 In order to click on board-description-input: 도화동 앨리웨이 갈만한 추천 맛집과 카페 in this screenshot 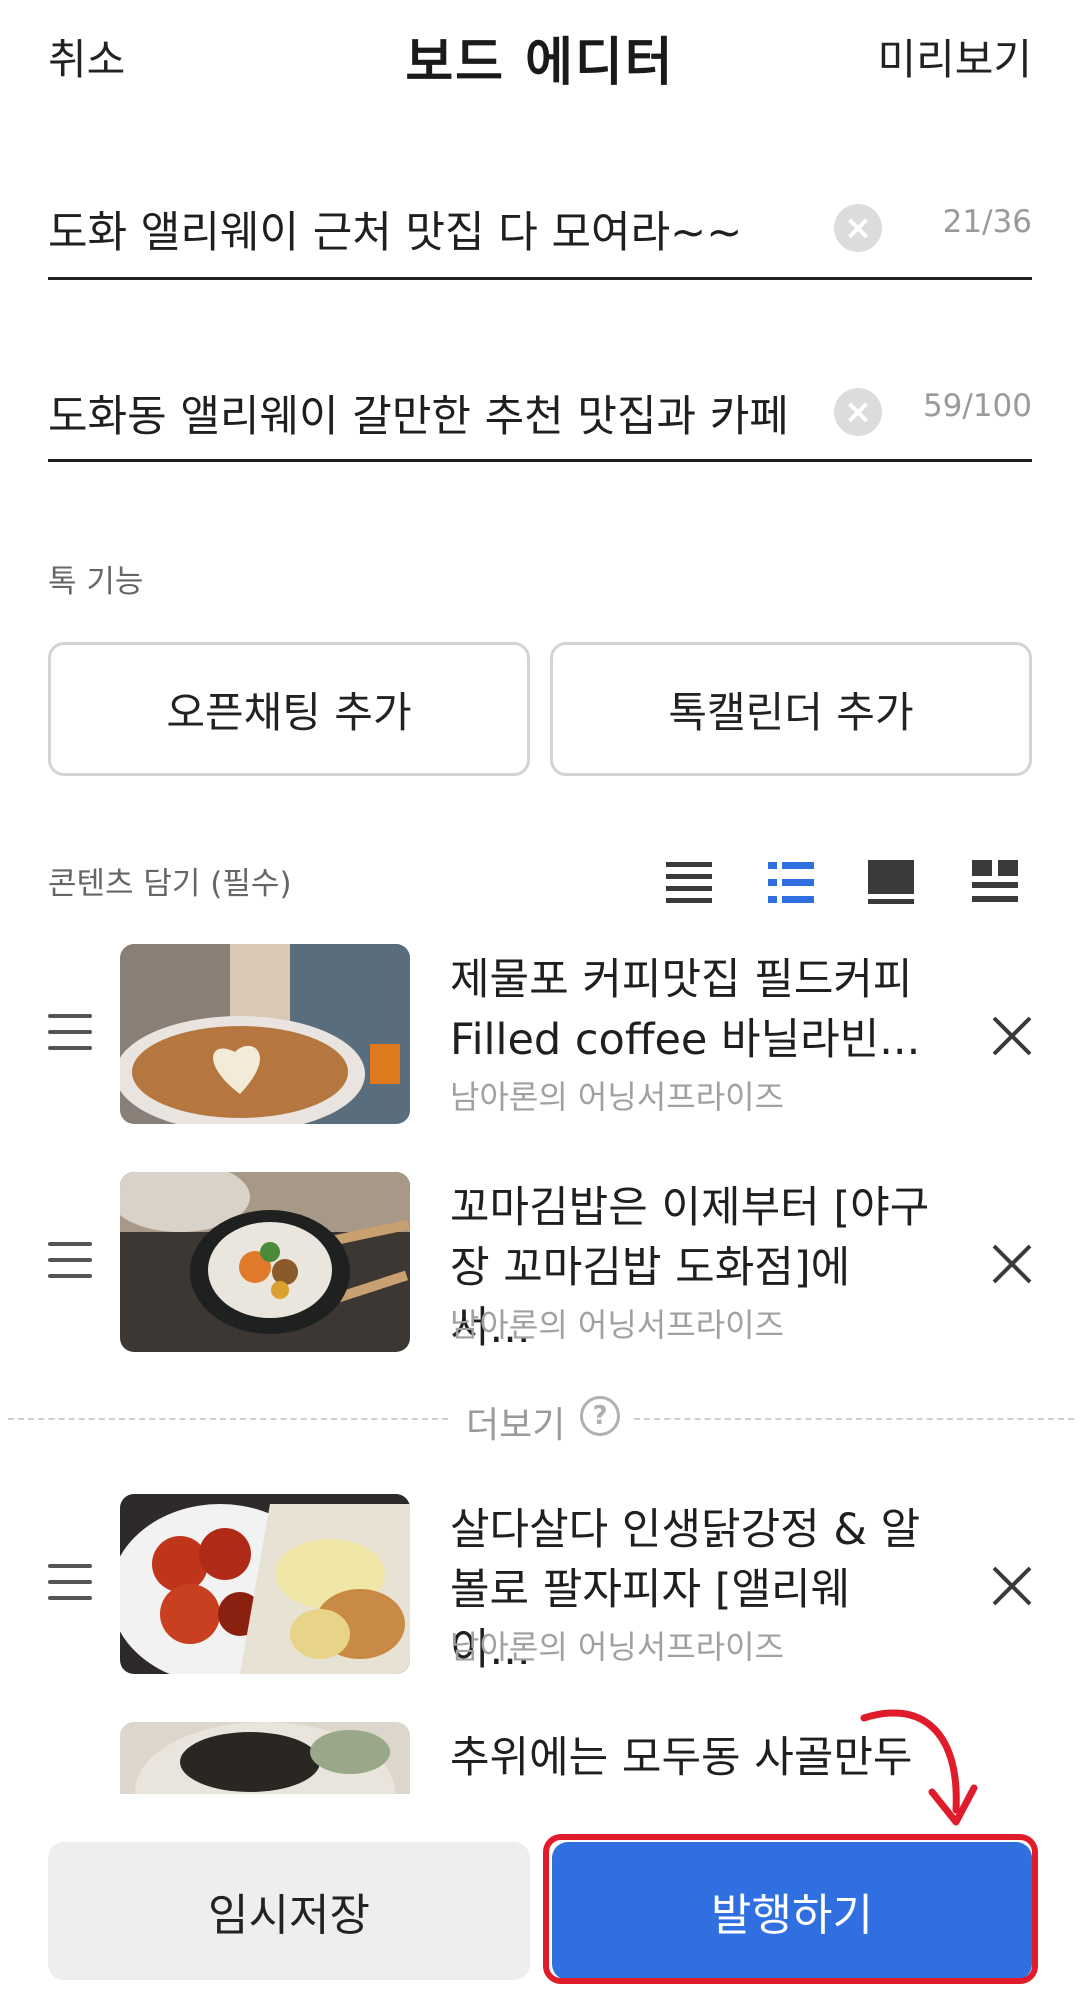, I will do `click(418, 413)`.